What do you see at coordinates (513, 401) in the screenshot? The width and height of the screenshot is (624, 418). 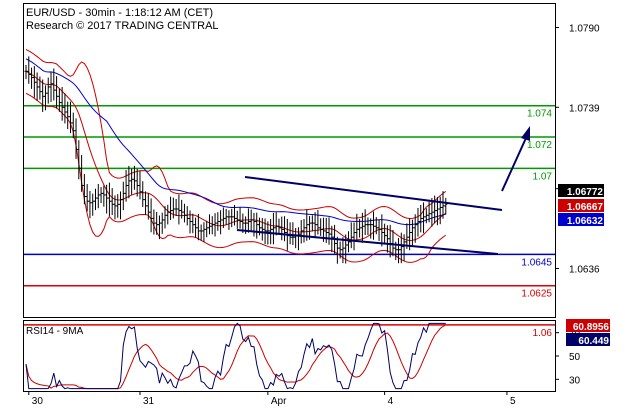 I see `x-tick-label: 5` at bounding box center [513, 401].